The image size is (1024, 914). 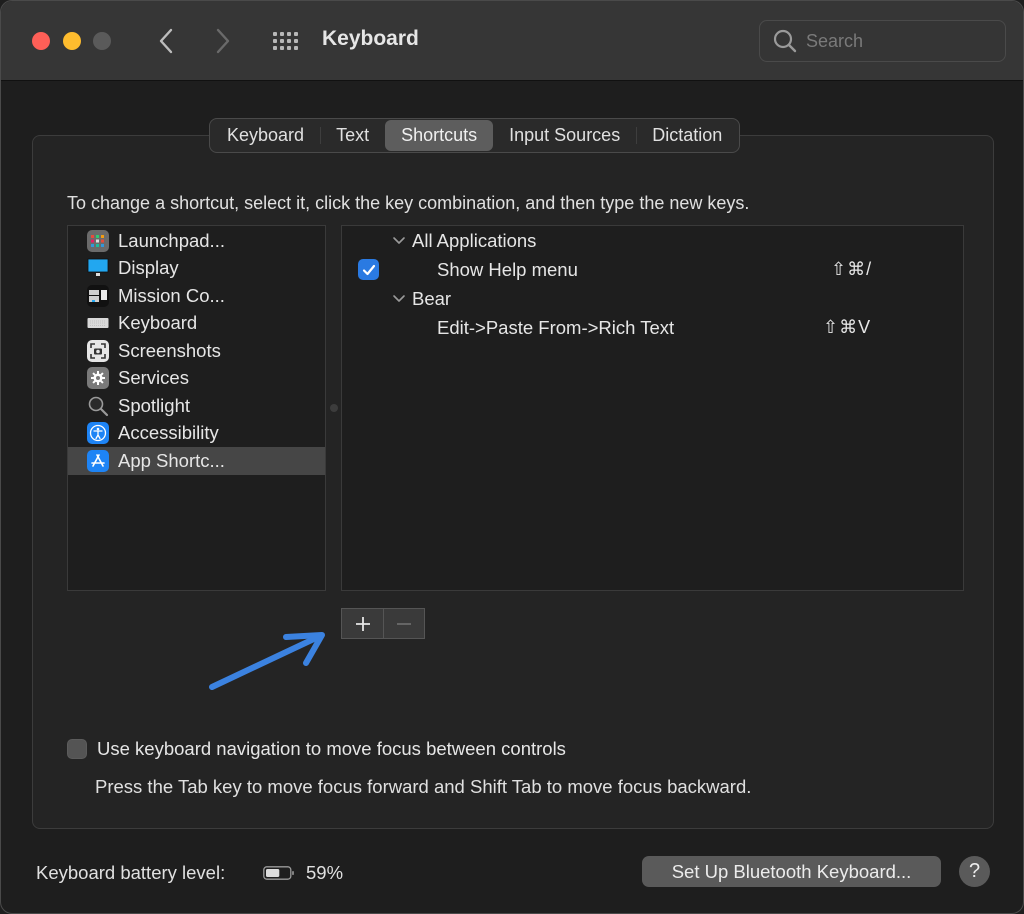 What do you see at coordinates (556, 327) in the screenshot?
I see `shortcut-label: Edit->Paste From->Rich Text` at bounding box center [556, 327].